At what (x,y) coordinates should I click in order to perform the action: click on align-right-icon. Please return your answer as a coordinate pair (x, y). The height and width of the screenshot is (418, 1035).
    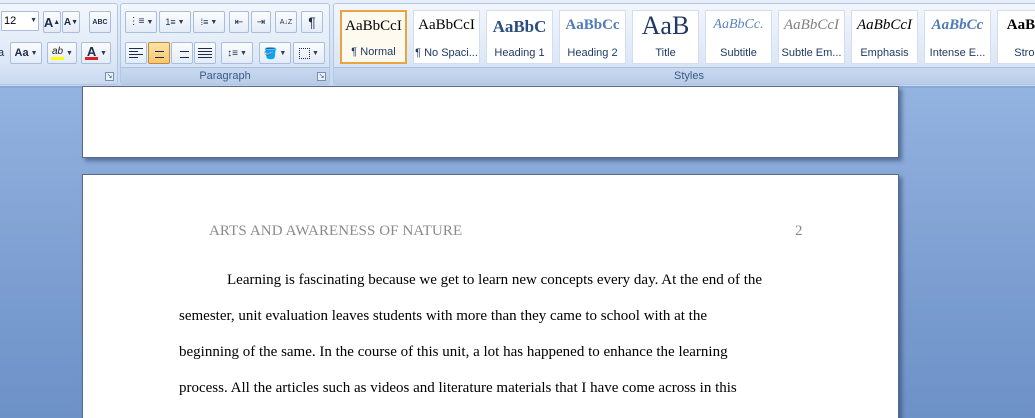
    Looking at the image, I should click on (182, 53).